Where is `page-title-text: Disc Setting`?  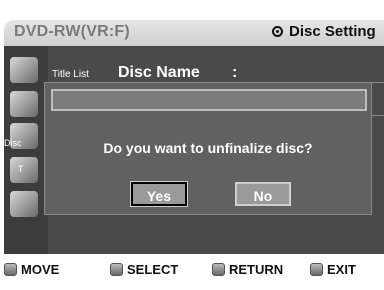
page-title-text: Disc Setting is located at coordinates (332, 31).